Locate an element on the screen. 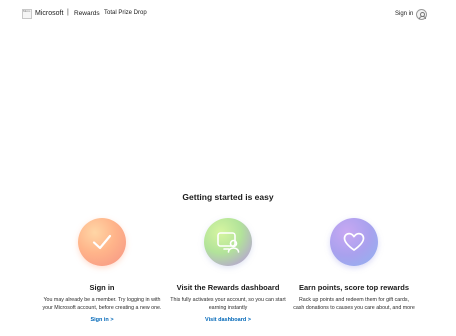  dashboard-circle is located at coordinates (228, 242).